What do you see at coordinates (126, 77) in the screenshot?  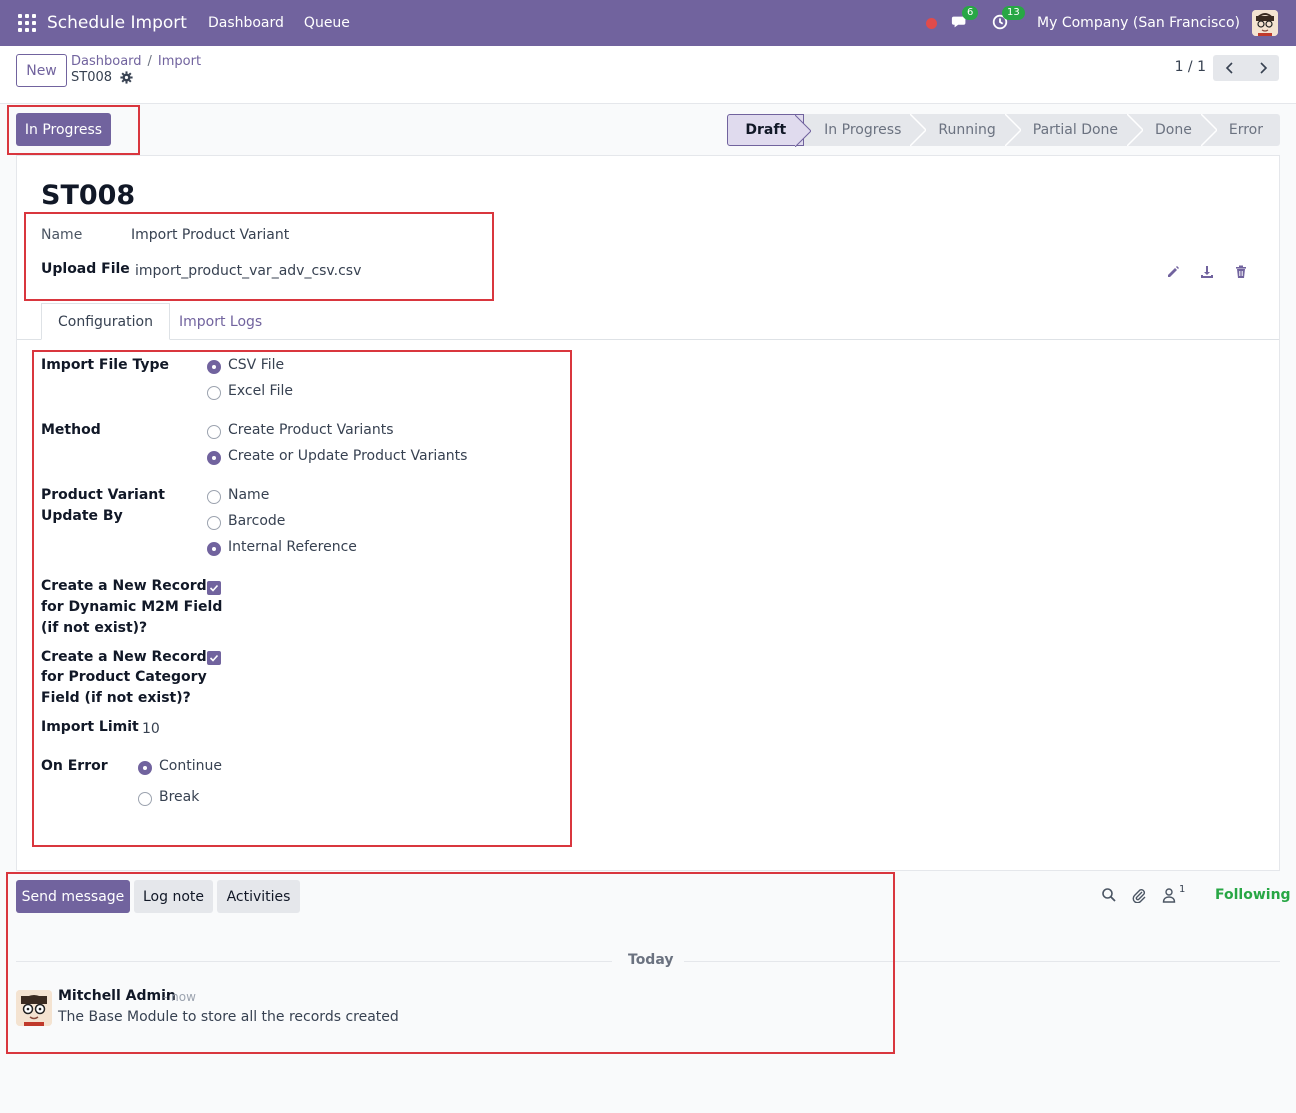 I see `gear-icon` at bounding box center [126, 77].